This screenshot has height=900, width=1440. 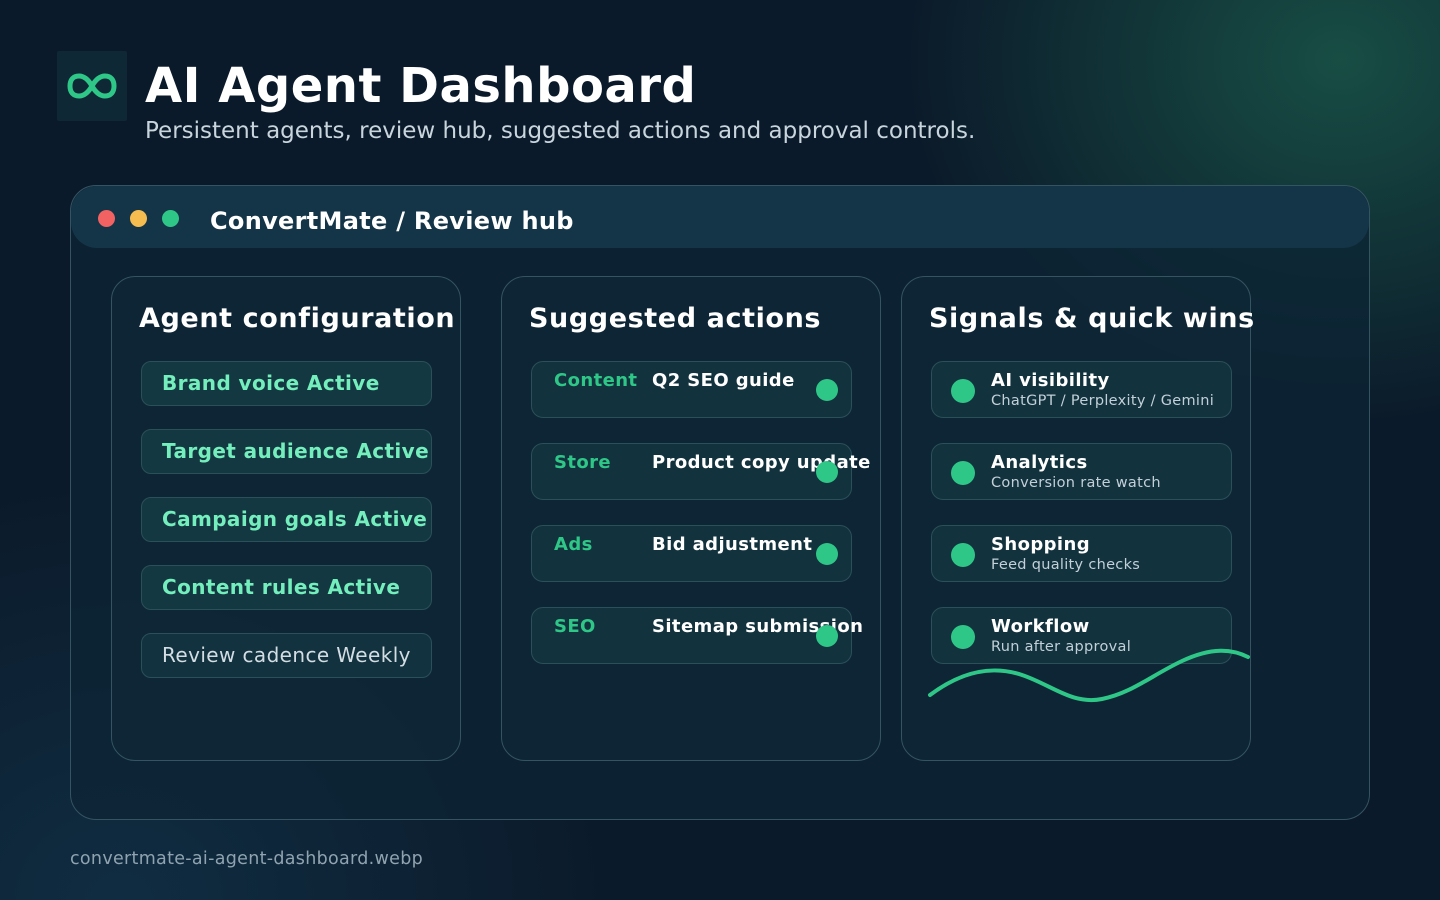 What do you see at coordinates (596, 380) in the screenshot?
I see `action-tag: Content` at bounding box center [596, 380].